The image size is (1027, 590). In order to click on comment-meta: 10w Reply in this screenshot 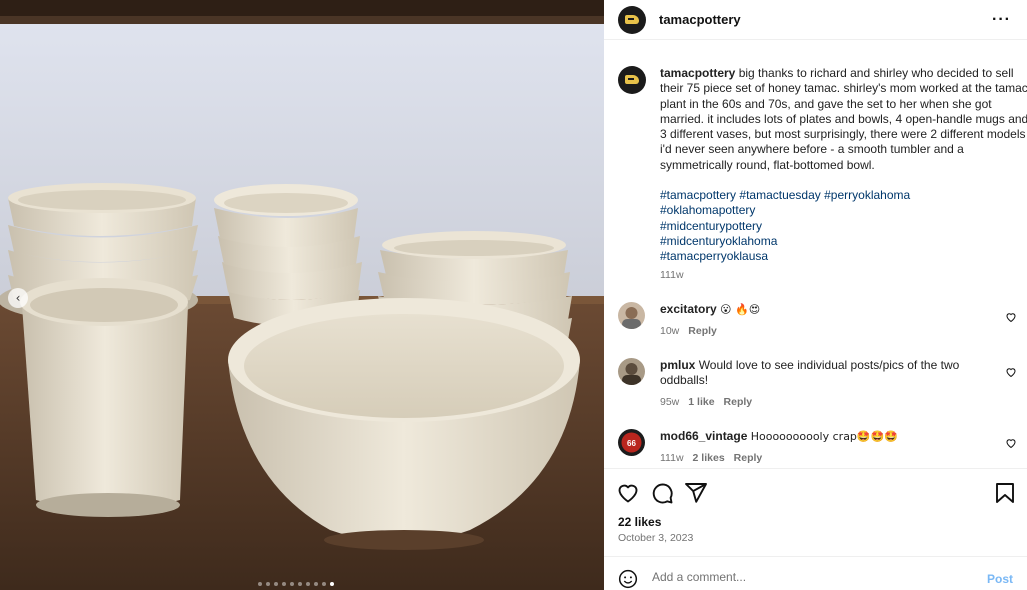, I will do `click(688, 331)`.